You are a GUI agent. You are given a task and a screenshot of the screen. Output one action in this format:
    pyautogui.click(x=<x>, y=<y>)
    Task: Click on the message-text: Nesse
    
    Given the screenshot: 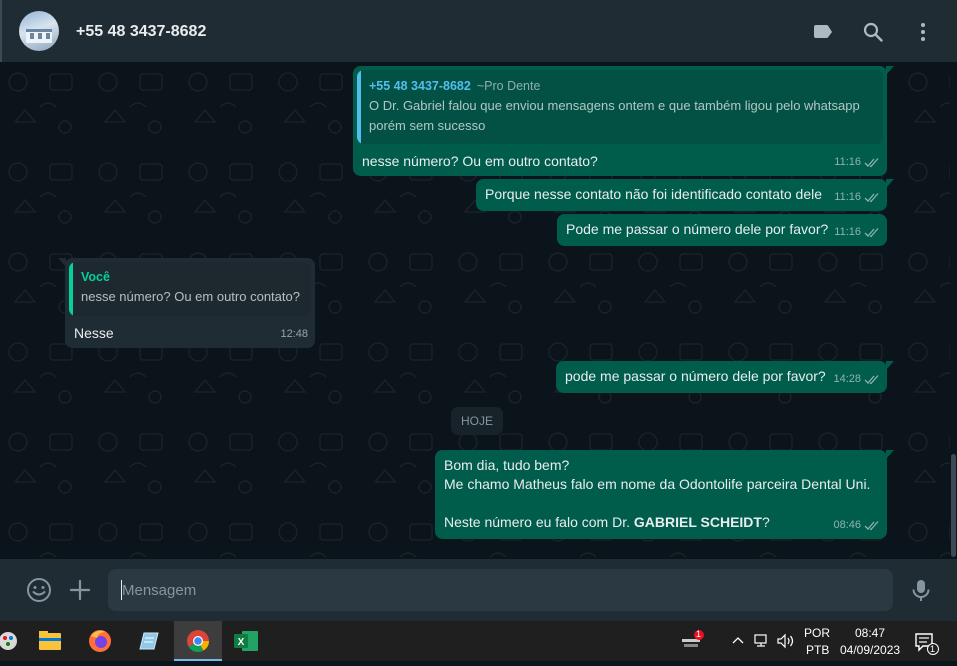 What is the action you would take?
    pyautogui.click(x=94, y=333)
    